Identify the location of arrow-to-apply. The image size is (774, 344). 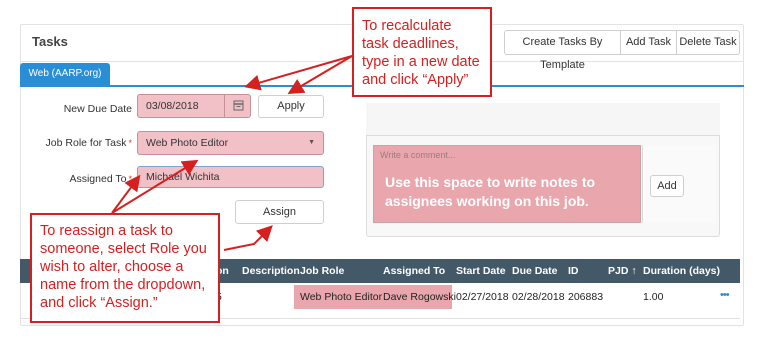
(320, 75).